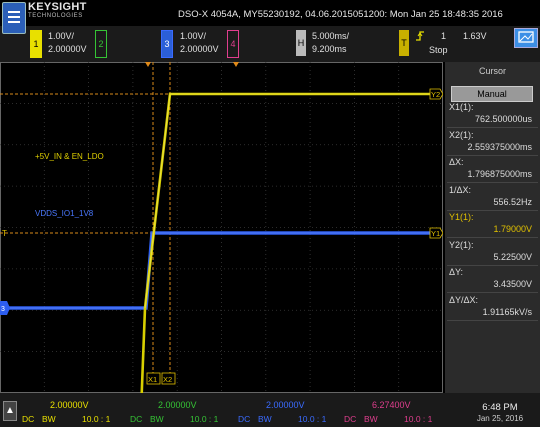 This screenshot has width=540, height=427. Describe the element at coordinates (67, 49) in the screenshot. I see `channel-1-offset: 2.00000V` at that location.